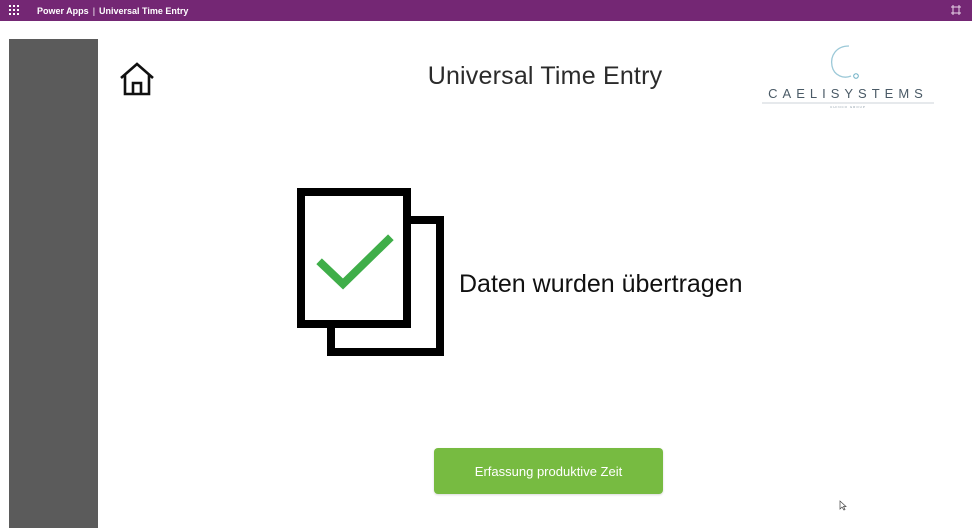  What do you see at coordinates (848, 107) in the screenshot?
I see `logo-subtext: CHINCO GROUP` at bounding box center [848, 107].